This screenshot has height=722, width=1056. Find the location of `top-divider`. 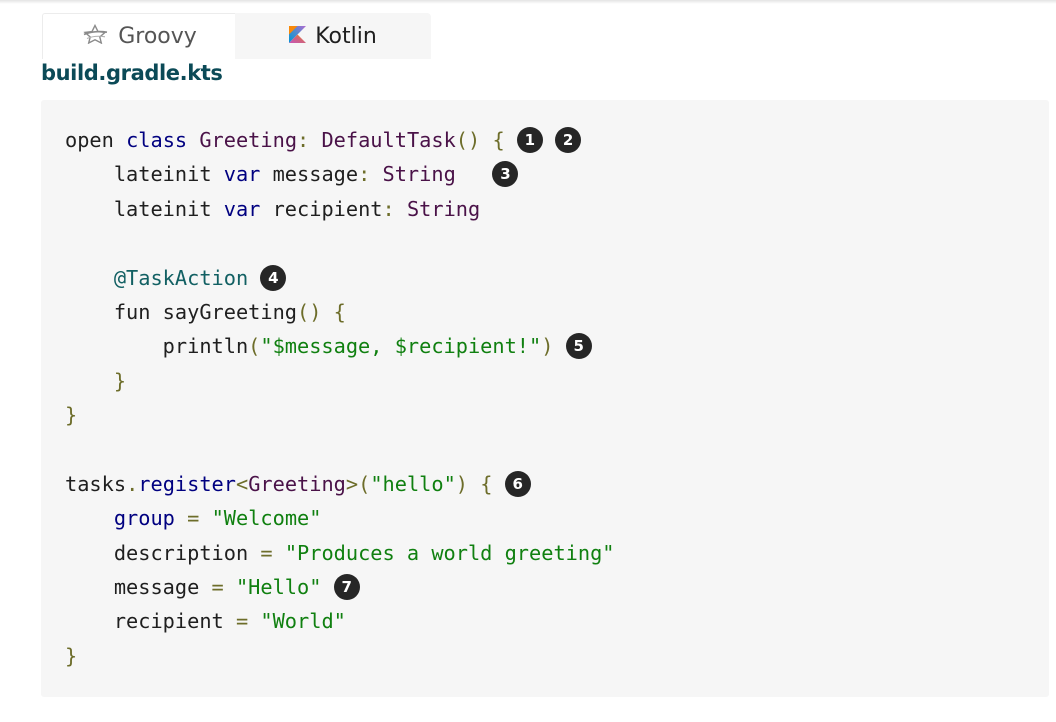

top-divider is located at coordinates (528, 2).